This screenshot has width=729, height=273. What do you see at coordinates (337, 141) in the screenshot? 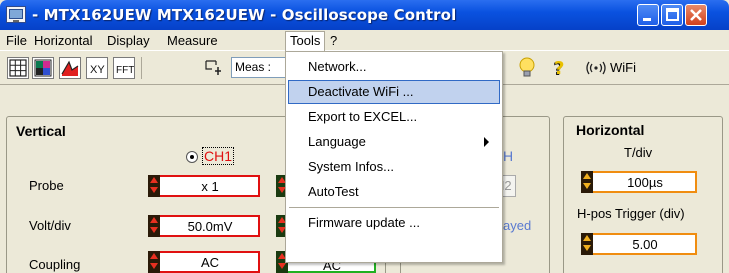
I see `menu-item-language-label: Language` at bounding box center [337, 141].